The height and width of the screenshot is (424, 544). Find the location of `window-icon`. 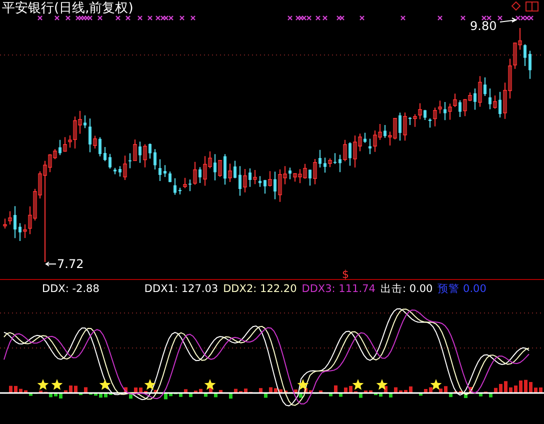

window-icon is located at coordinates (532, 7).